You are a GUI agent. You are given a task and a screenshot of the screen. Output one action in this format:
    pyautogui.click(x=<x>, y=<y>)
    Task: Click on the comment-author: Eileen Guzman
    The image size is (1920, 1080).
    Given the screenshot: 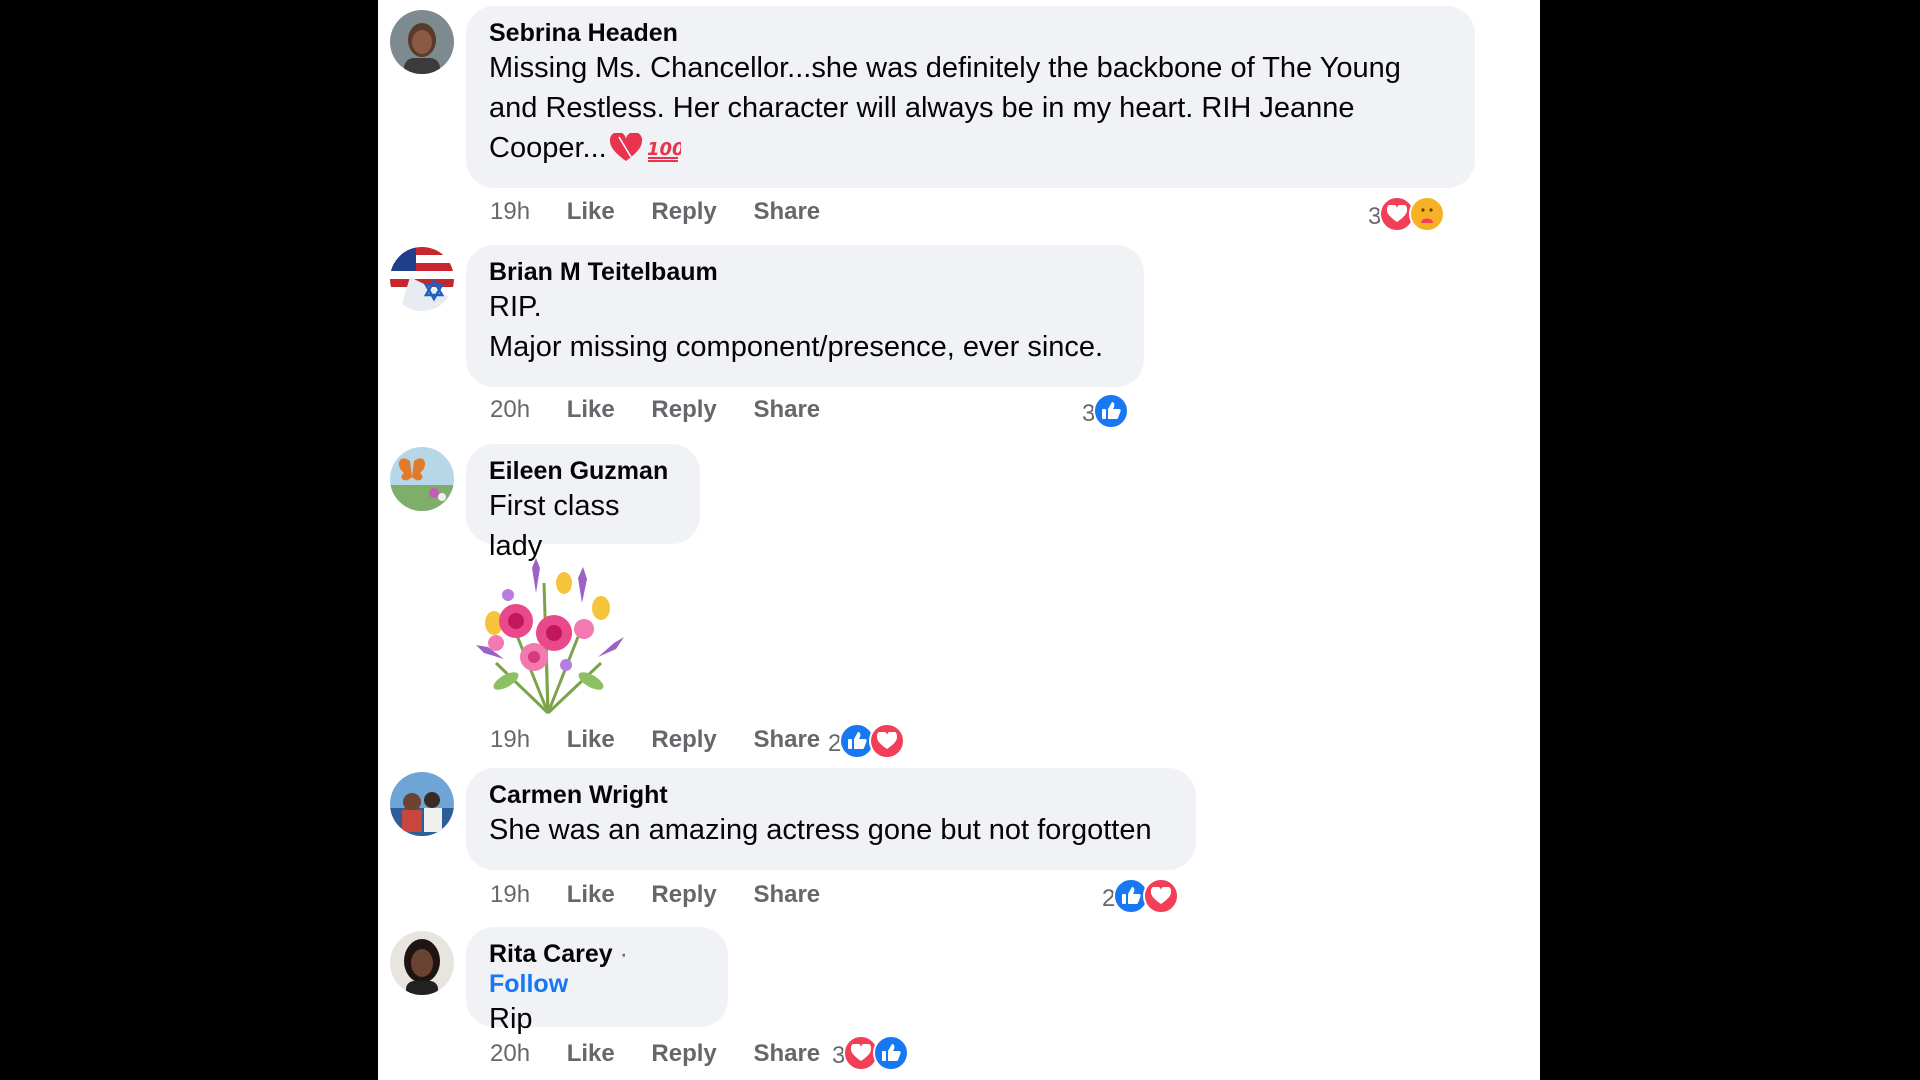 What is the action you would take?
    pyautogui.click(x=583, y=471)
    